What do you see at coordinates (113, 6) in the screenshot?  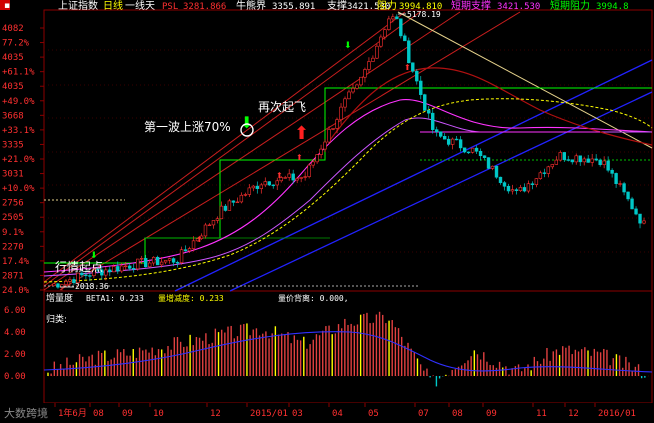 I see `kind-label: 日线` at bounding box center [113, 6].